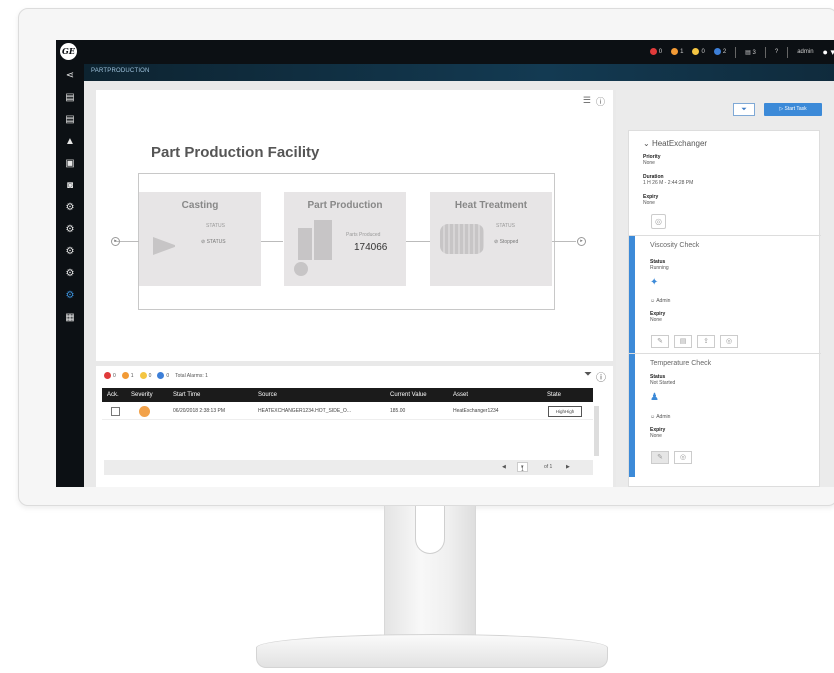 The width and height of the screenshot is (834, 673). I want to click on output-arrow-icon: ▸, so click(581, 241).